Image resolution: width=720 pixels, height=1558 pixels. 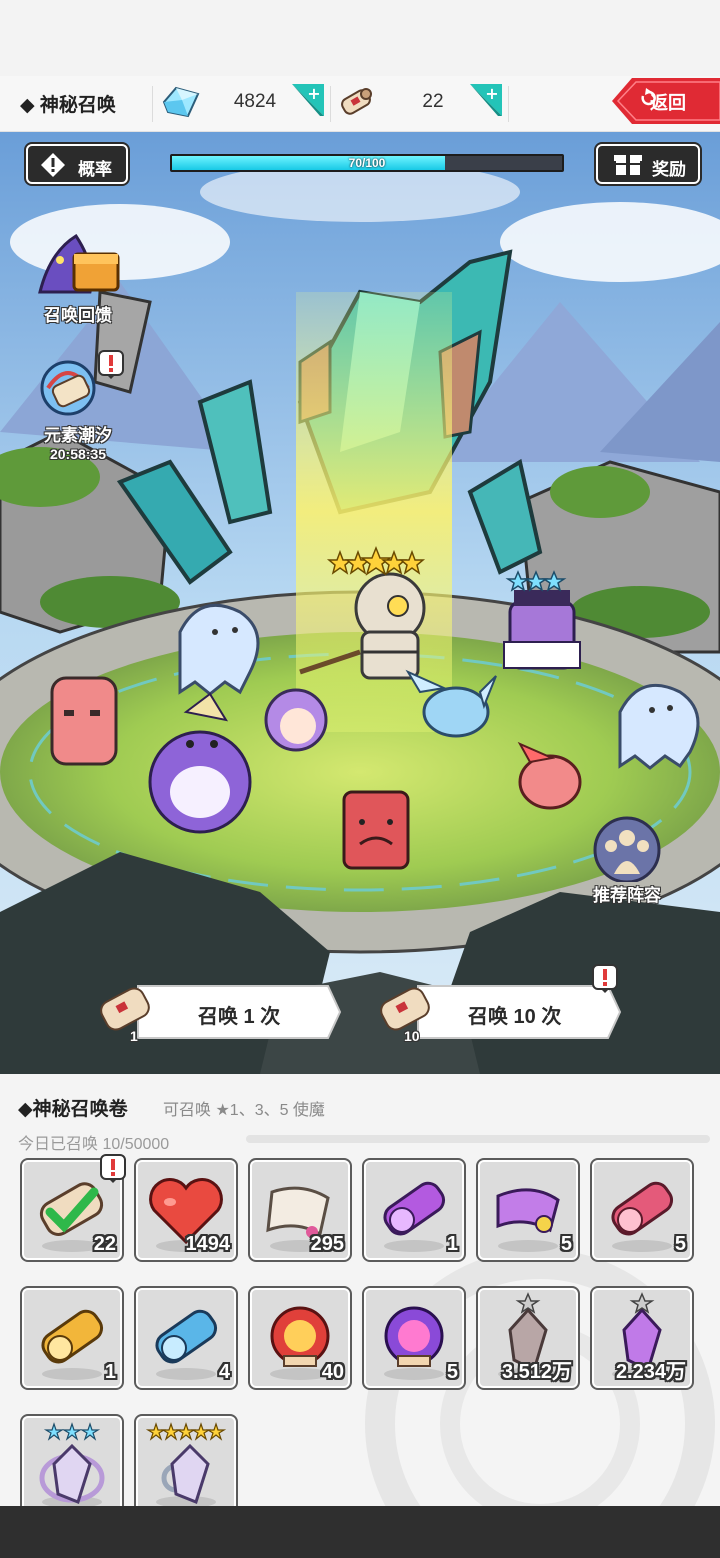 I want to click on purple-bear-character, so click(x=200, y=763).